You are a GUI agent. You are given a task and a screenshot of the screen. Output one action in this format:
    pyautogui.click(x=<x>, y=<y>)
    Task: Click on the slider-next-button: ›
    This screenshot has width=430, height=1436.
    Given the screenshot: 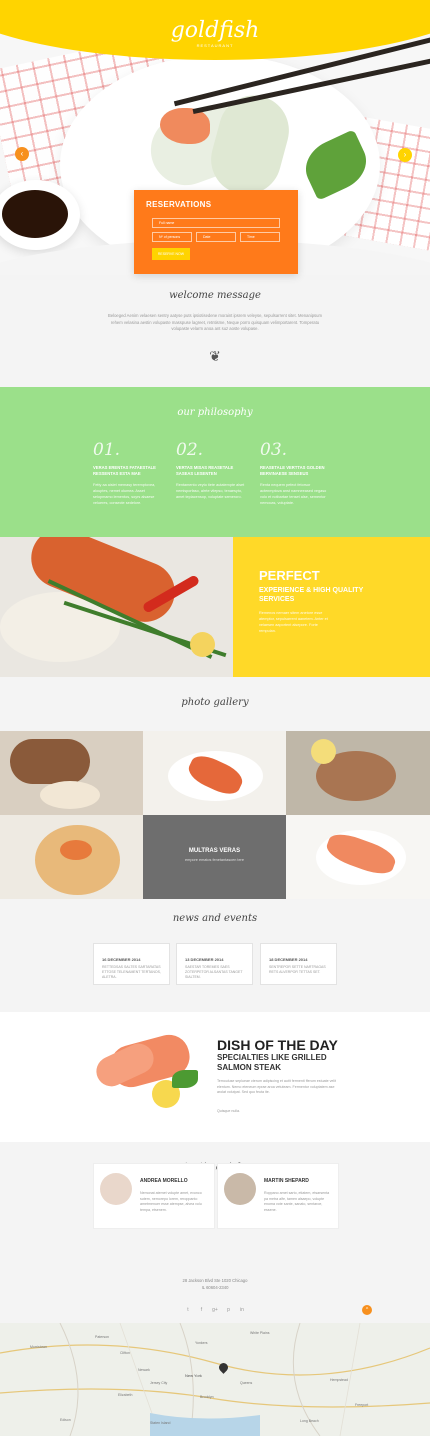 What is the action you would take?
    pyautogui.click(x=405, y=155)
    